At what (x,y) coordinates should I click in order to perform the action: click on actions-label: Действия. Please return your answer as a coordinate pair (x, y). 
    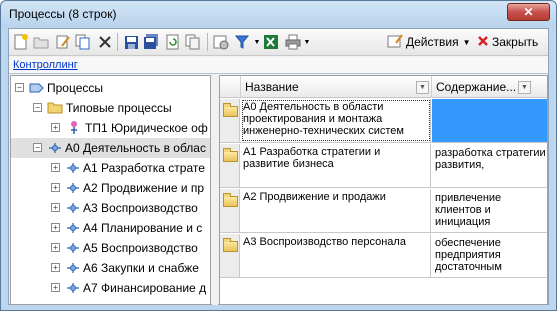
    Looking at the image, I should click on (432, 42).